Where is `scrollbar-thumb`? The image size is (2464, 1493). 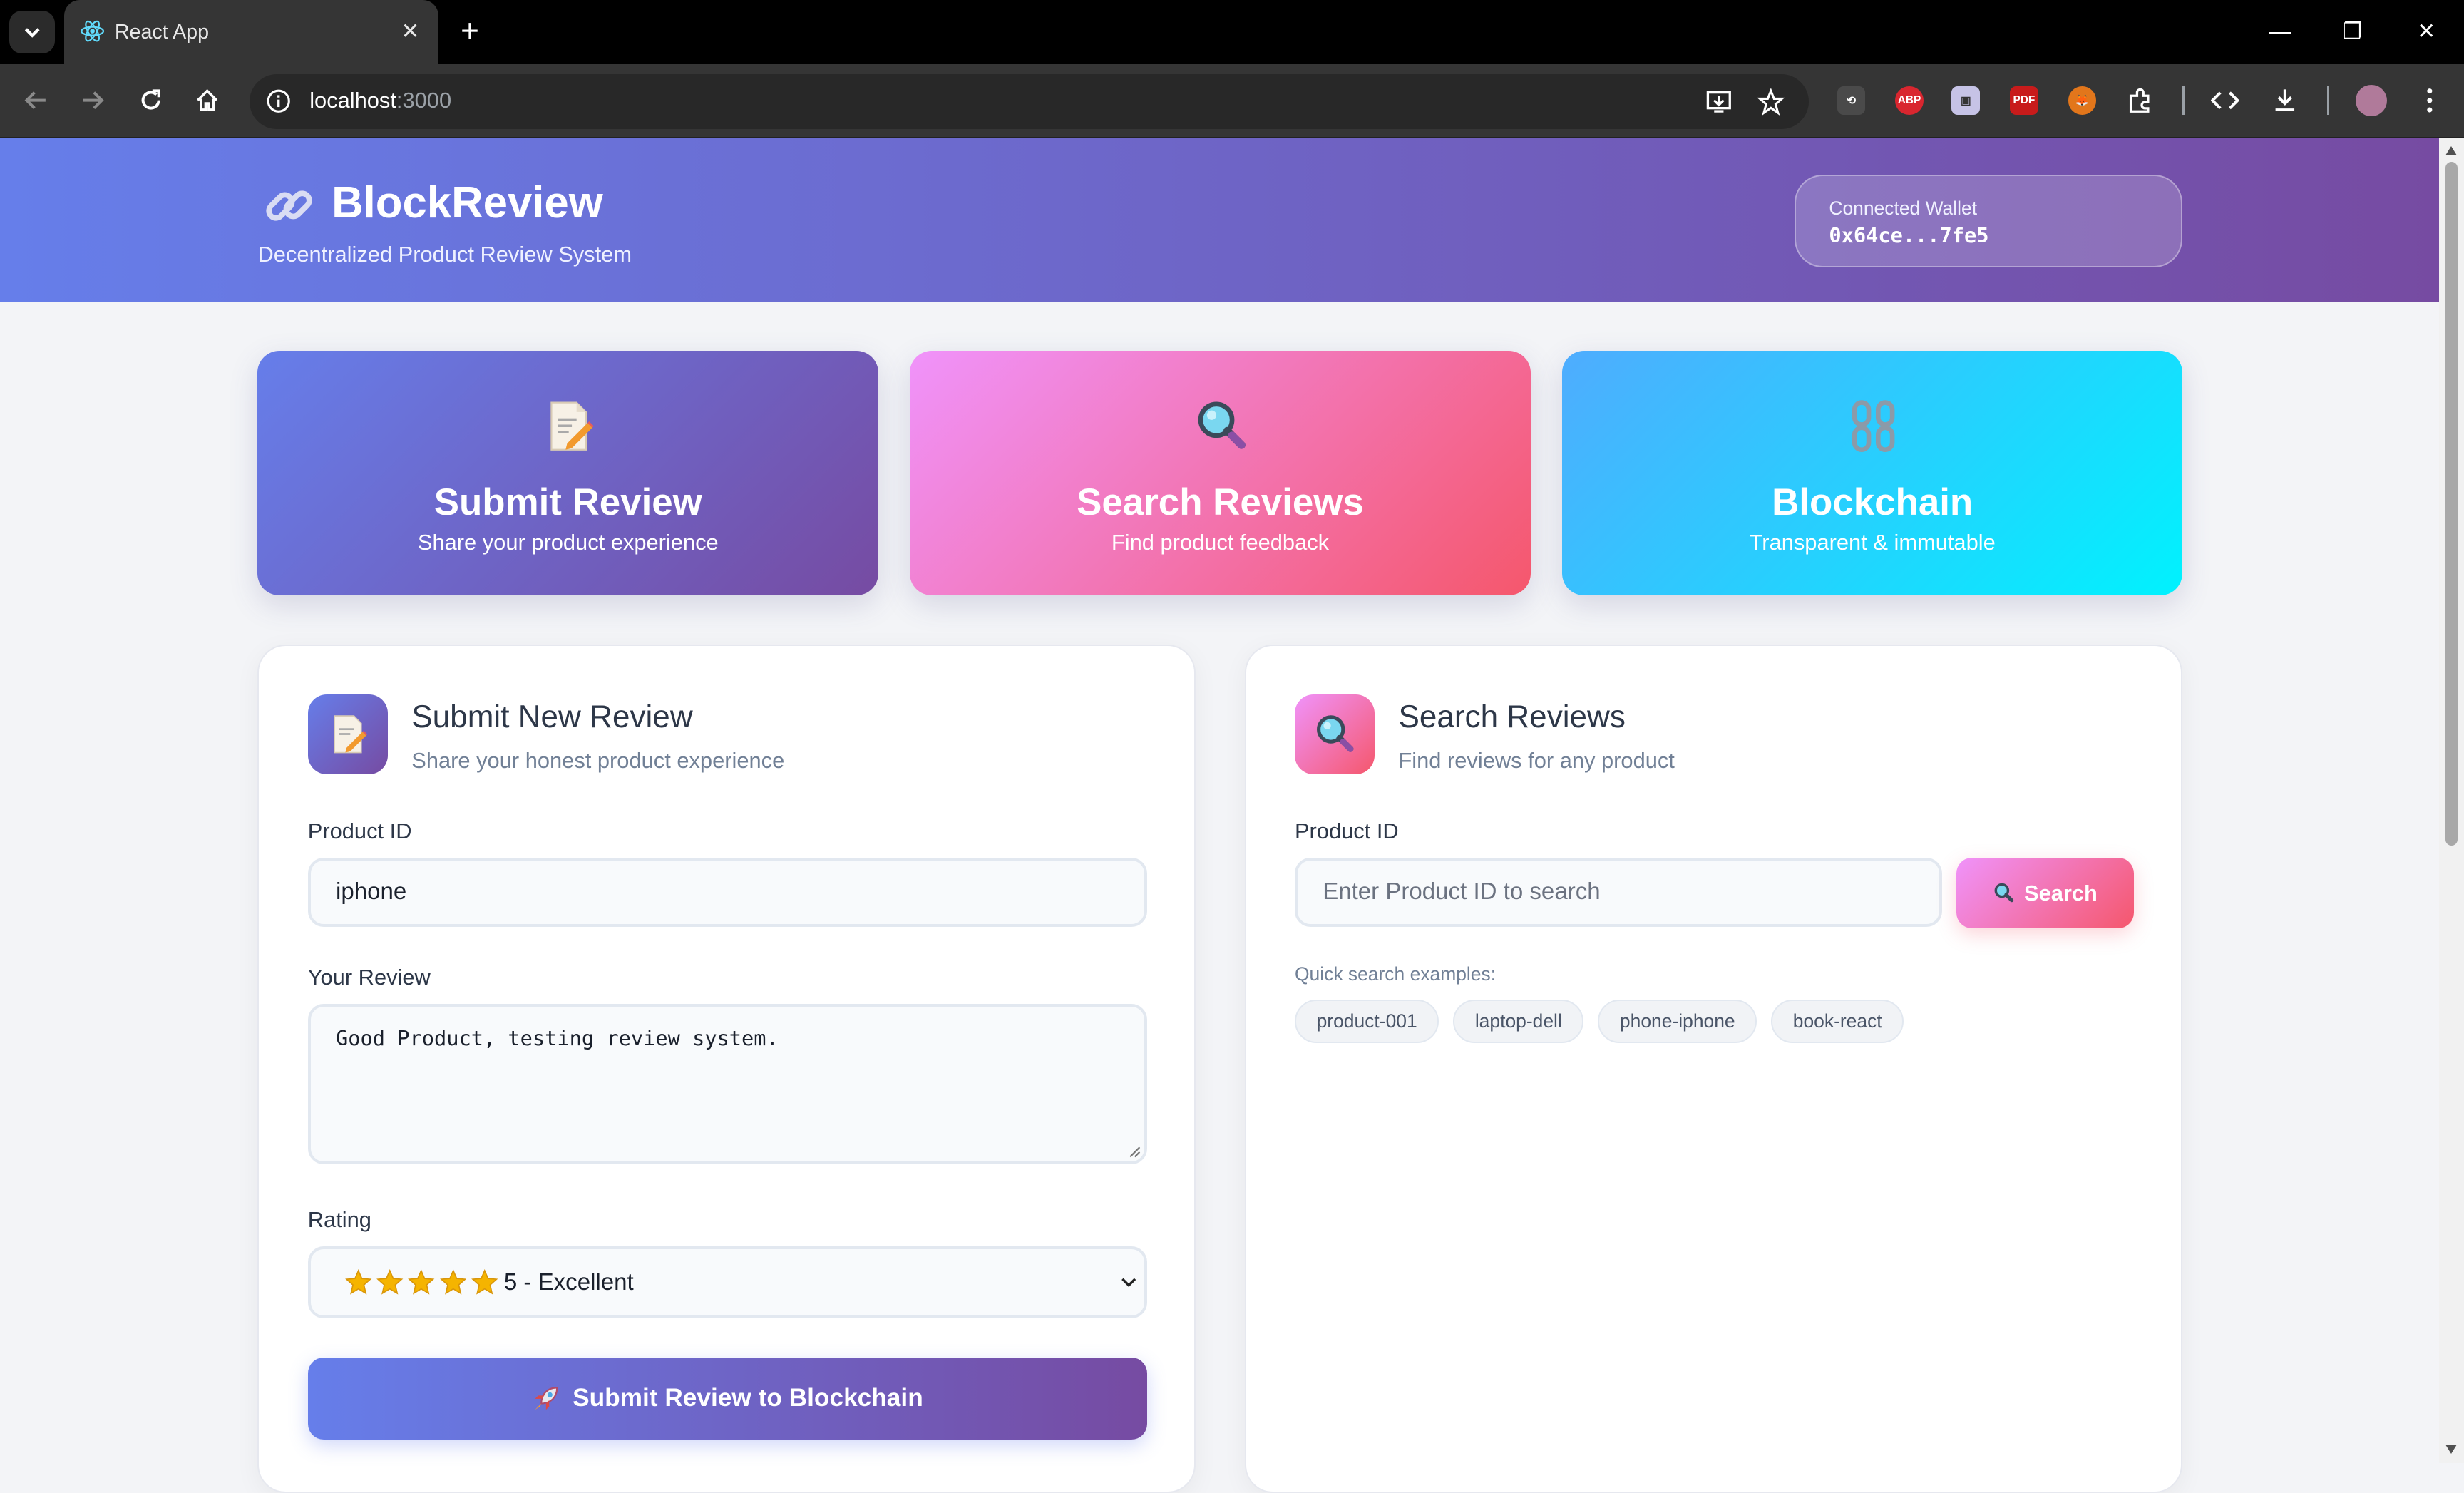
scrollbar-thumb is located at coordinates (2451, 504).